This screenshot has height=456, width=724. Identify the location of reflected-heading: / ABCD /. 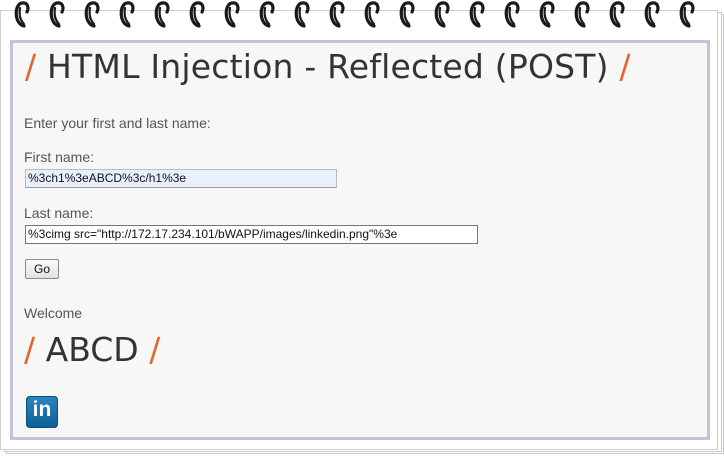
(92, 349).